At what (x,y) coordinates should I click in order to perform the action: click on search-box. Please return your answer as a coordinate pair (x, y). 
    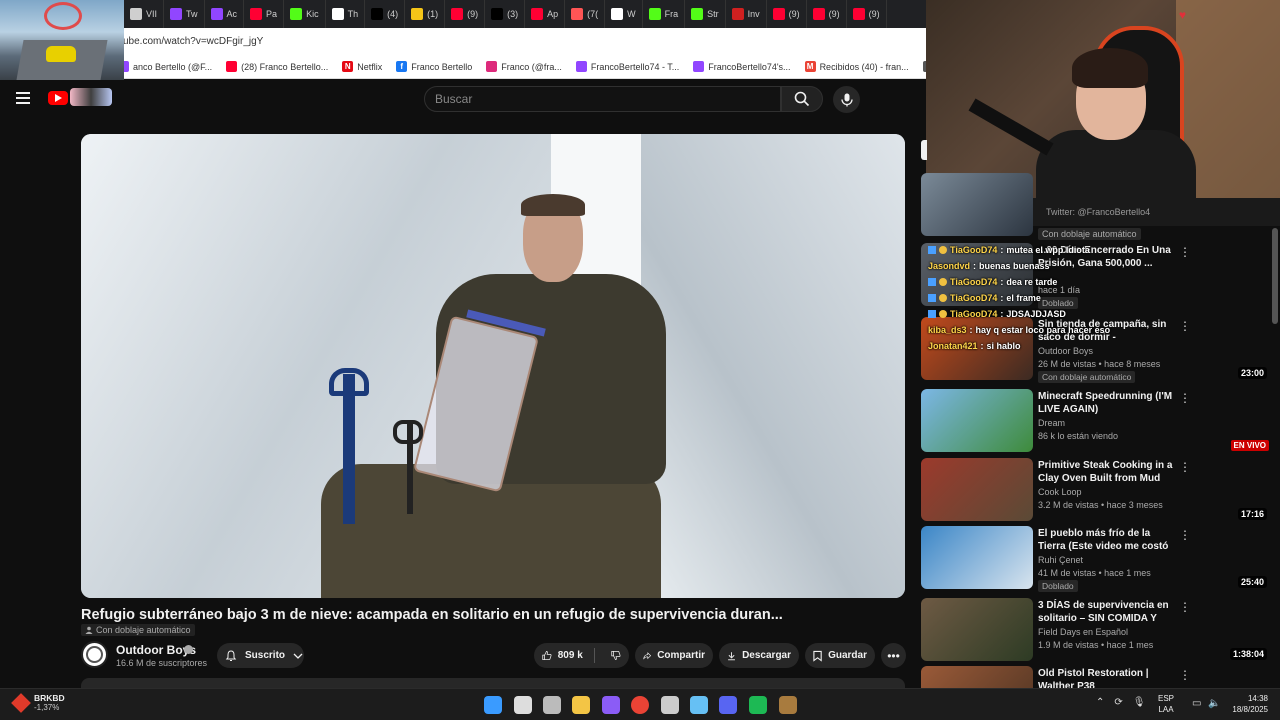
    Looking at the image, I should click on (602, 99).